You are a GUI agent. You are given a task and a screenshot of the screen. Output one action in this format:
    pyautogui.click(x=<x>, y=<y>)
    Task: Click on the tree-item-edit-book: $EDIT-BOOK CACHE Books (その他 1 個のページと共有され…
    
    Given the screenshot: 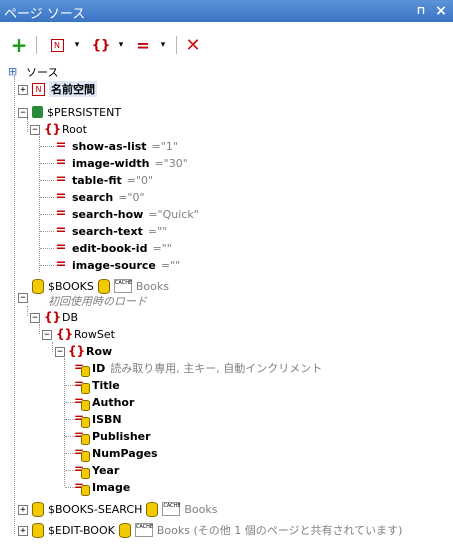 What is the action you would take?
    pyautogui.click(x=217, y=530)
    